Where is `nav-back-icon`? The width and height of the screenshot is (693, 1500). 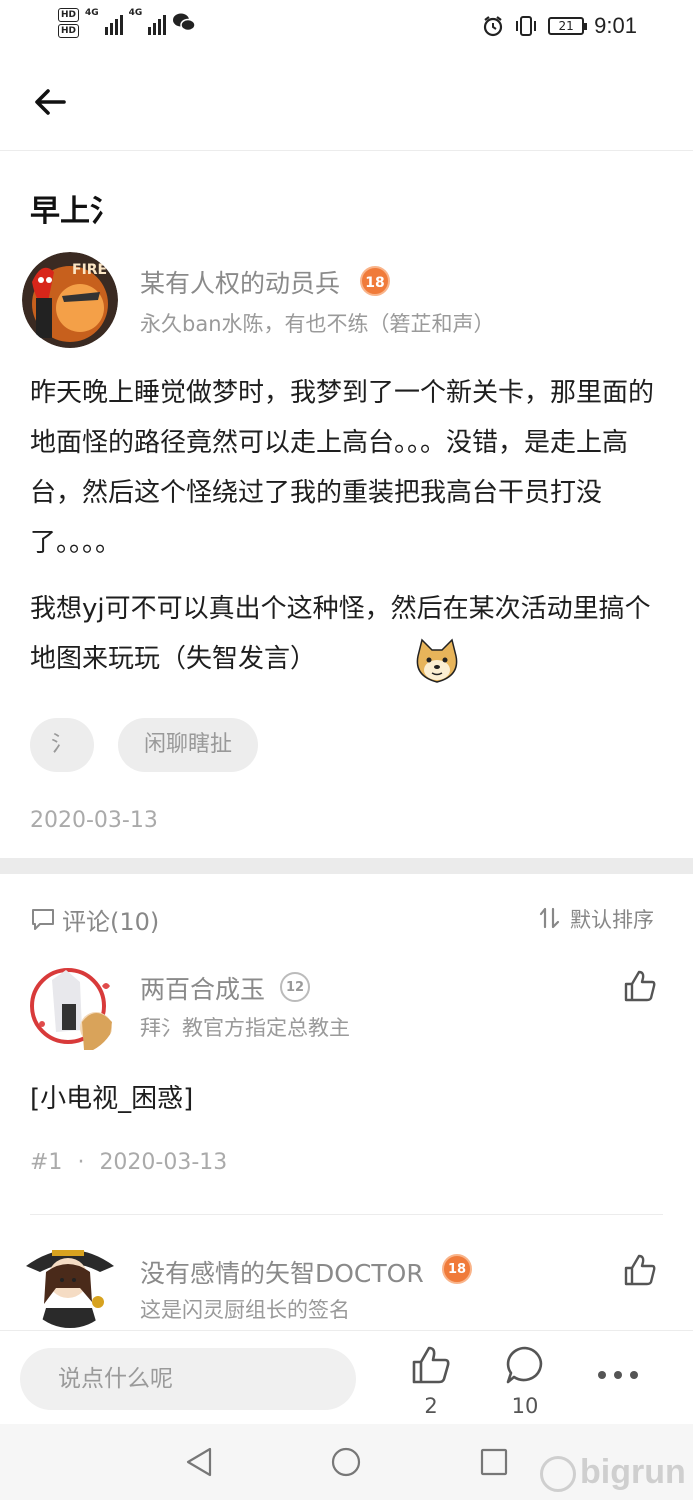 nav-back-icon is located at coordinates (199, 1462).